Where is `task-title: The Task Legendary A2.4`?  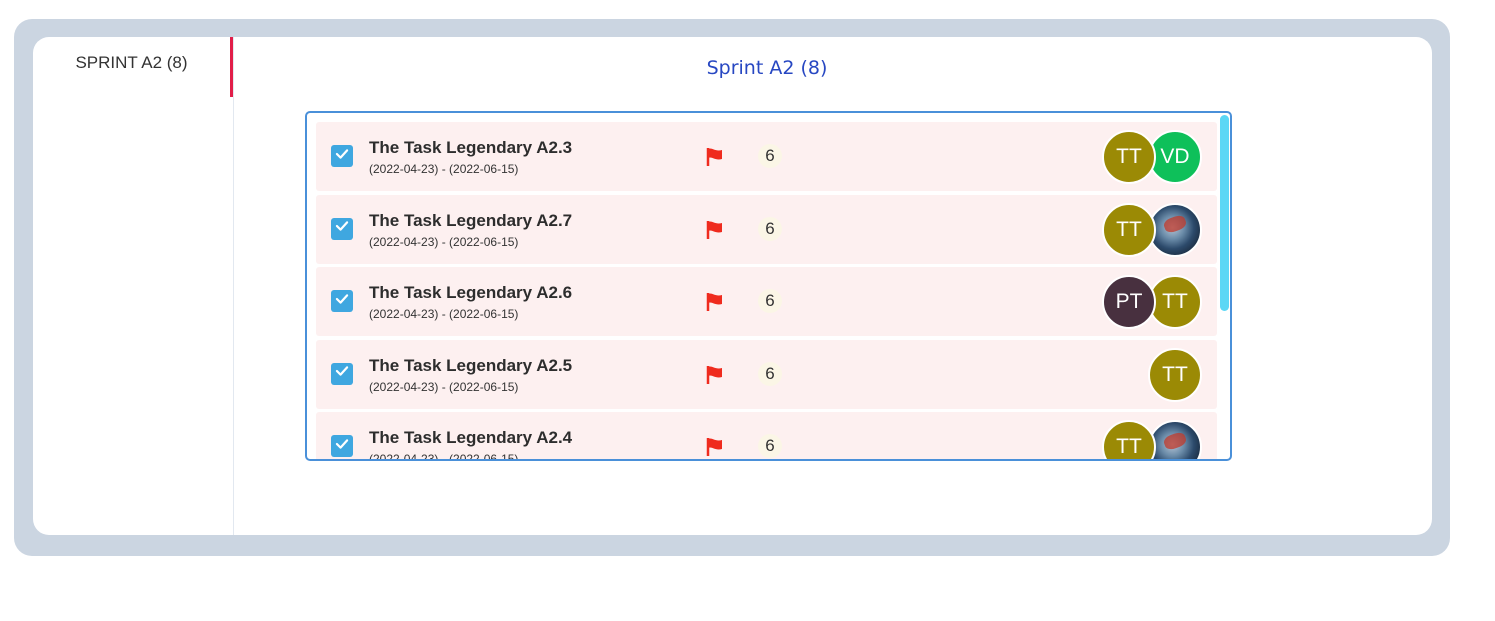 task-title: The Task Legendary A2.4 is located at coordinates (470, 438).